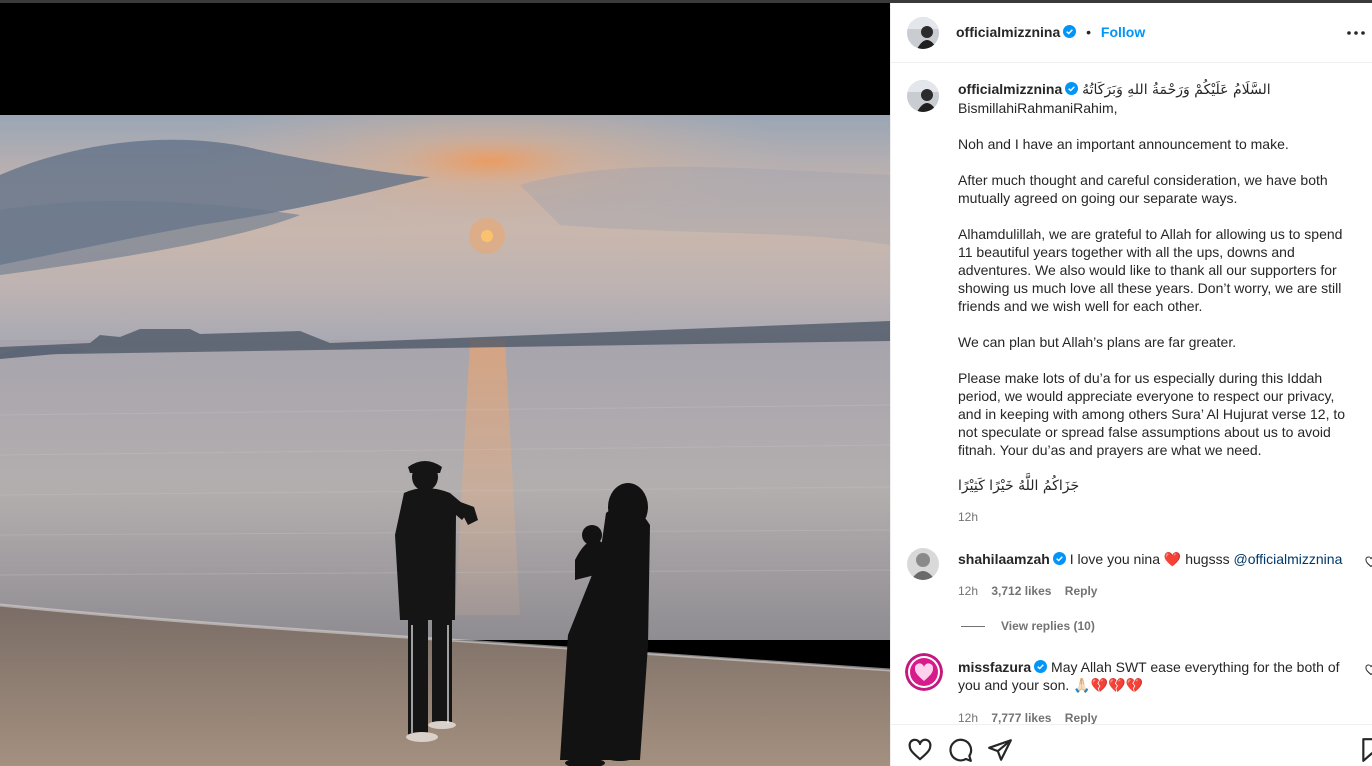  What do you see at coordinates (1004, 559) in the screenshot?
I see `commenter-username: shahilaamzah` at bounding box center [1004, 559].